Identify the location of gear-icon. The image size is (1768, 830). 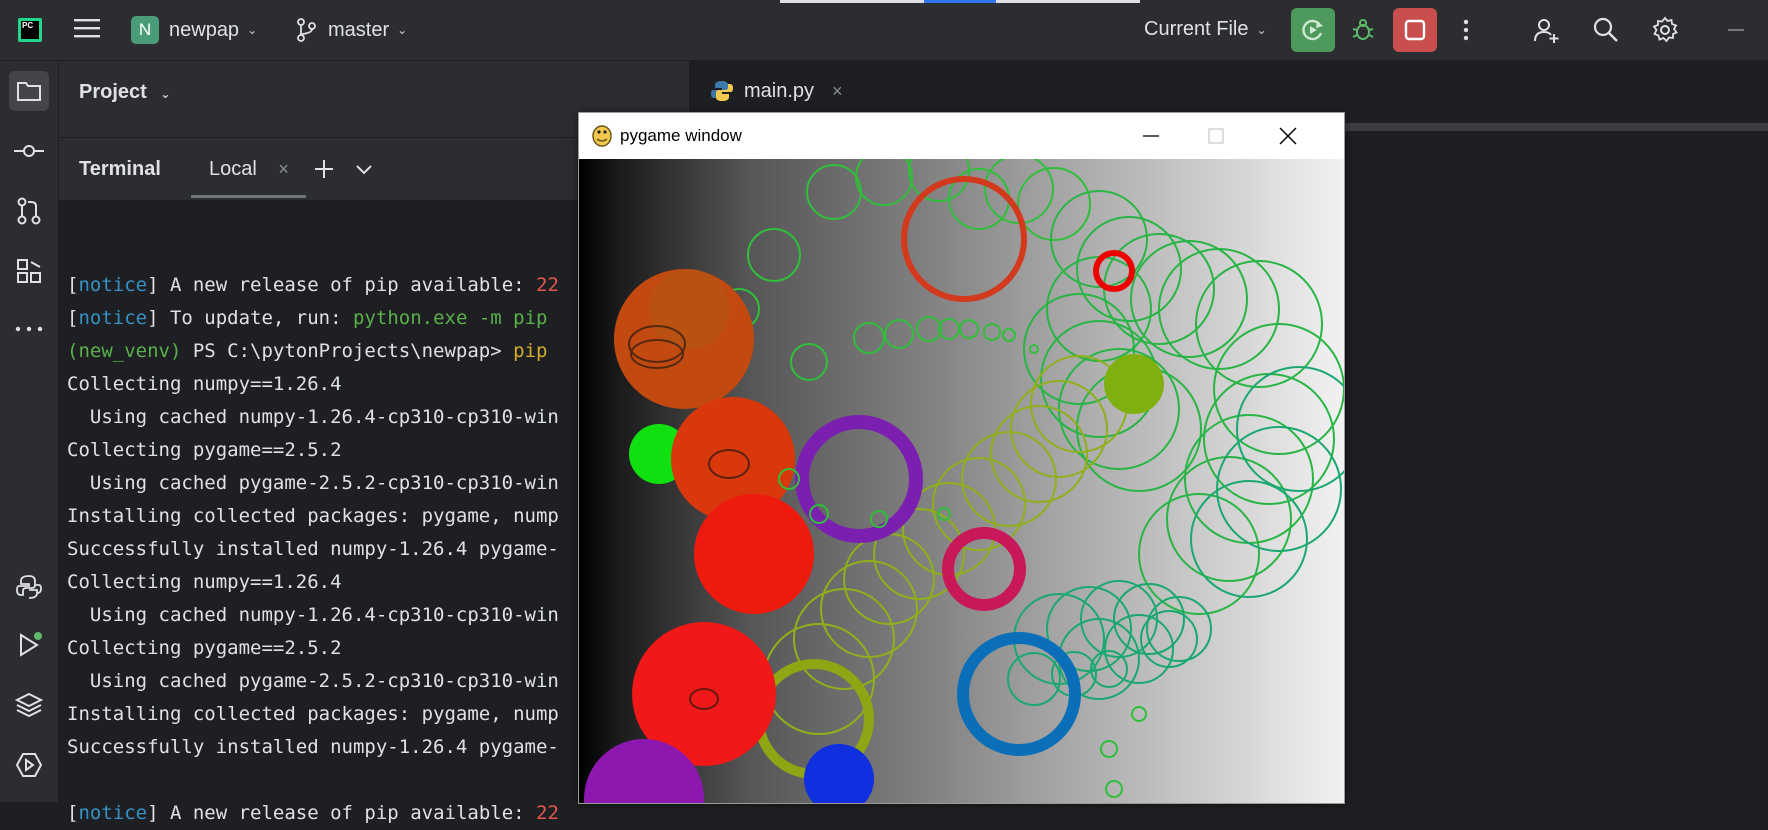
(1665, 29).